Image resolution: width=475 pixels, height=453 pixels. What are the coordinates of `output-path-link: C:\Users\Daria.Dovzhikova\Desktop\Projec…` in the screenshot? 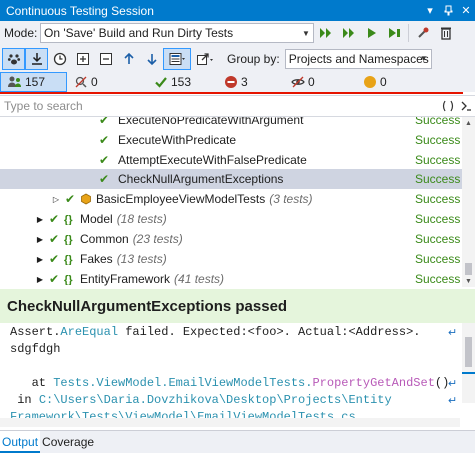 It's located at (215, 400).